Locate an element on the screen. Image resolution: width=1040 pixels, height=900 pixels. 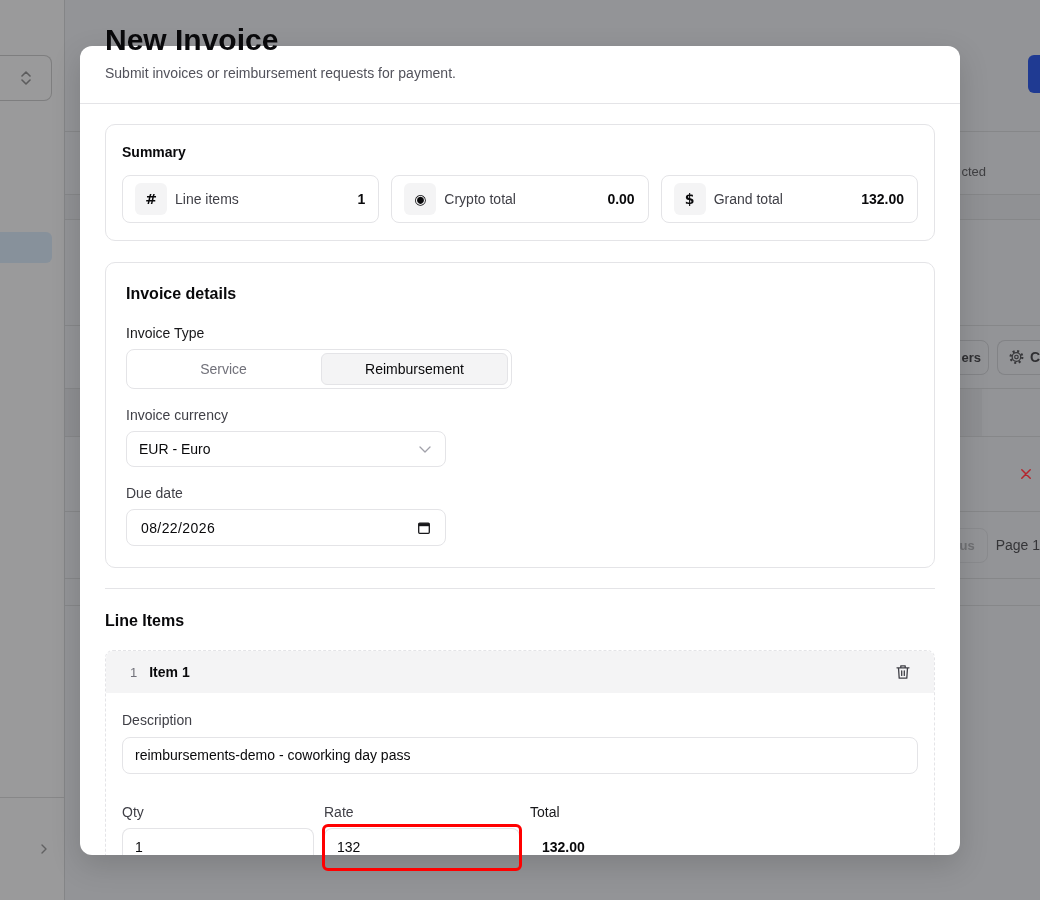
field-label: Due date is located at coordinates (155, 493).